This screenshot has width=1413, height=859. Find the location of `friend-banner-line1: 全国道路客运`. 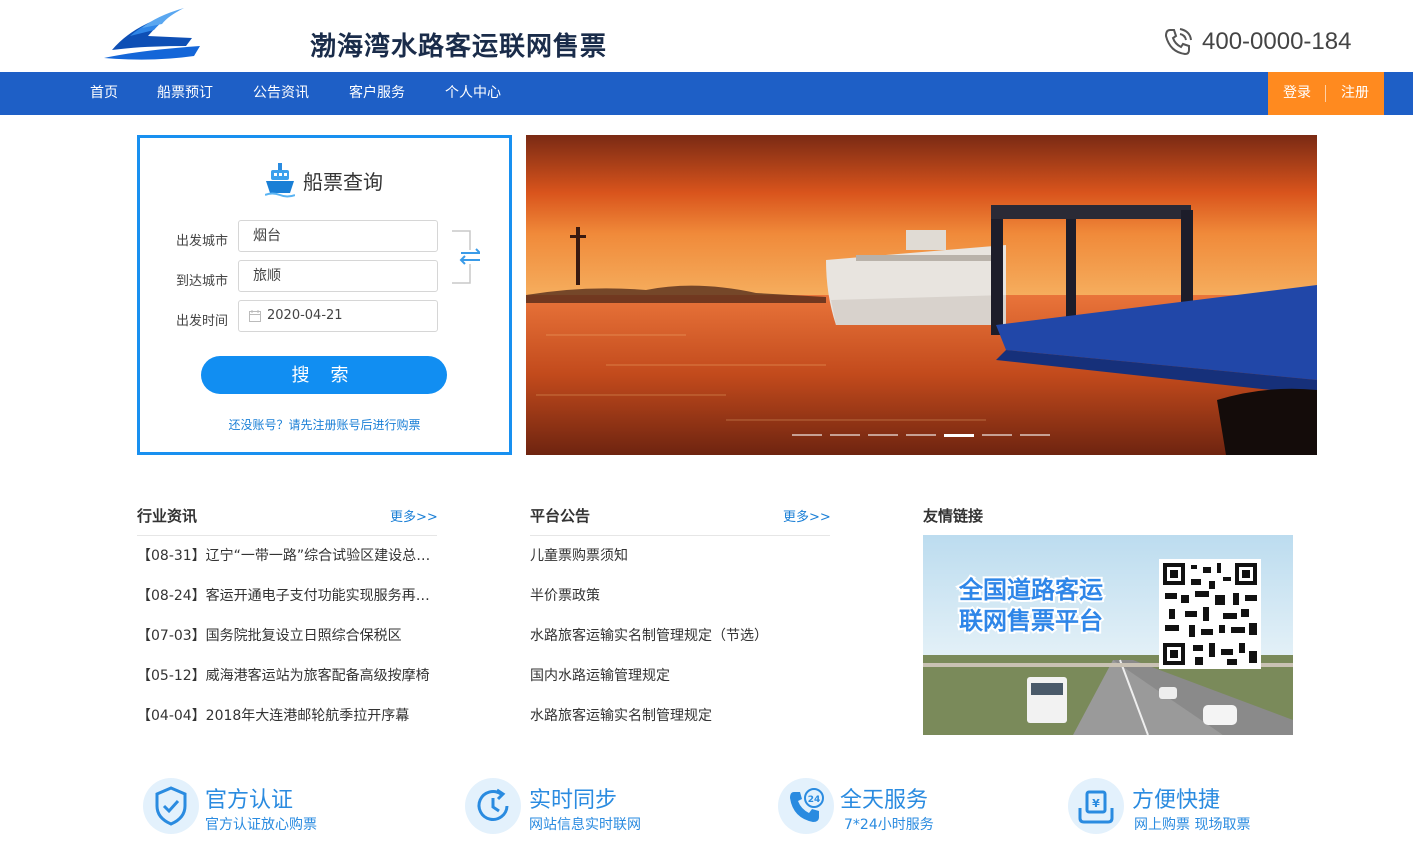

friend-banner-line1: 全国道路客运 is located at coordinates (1030, 590).